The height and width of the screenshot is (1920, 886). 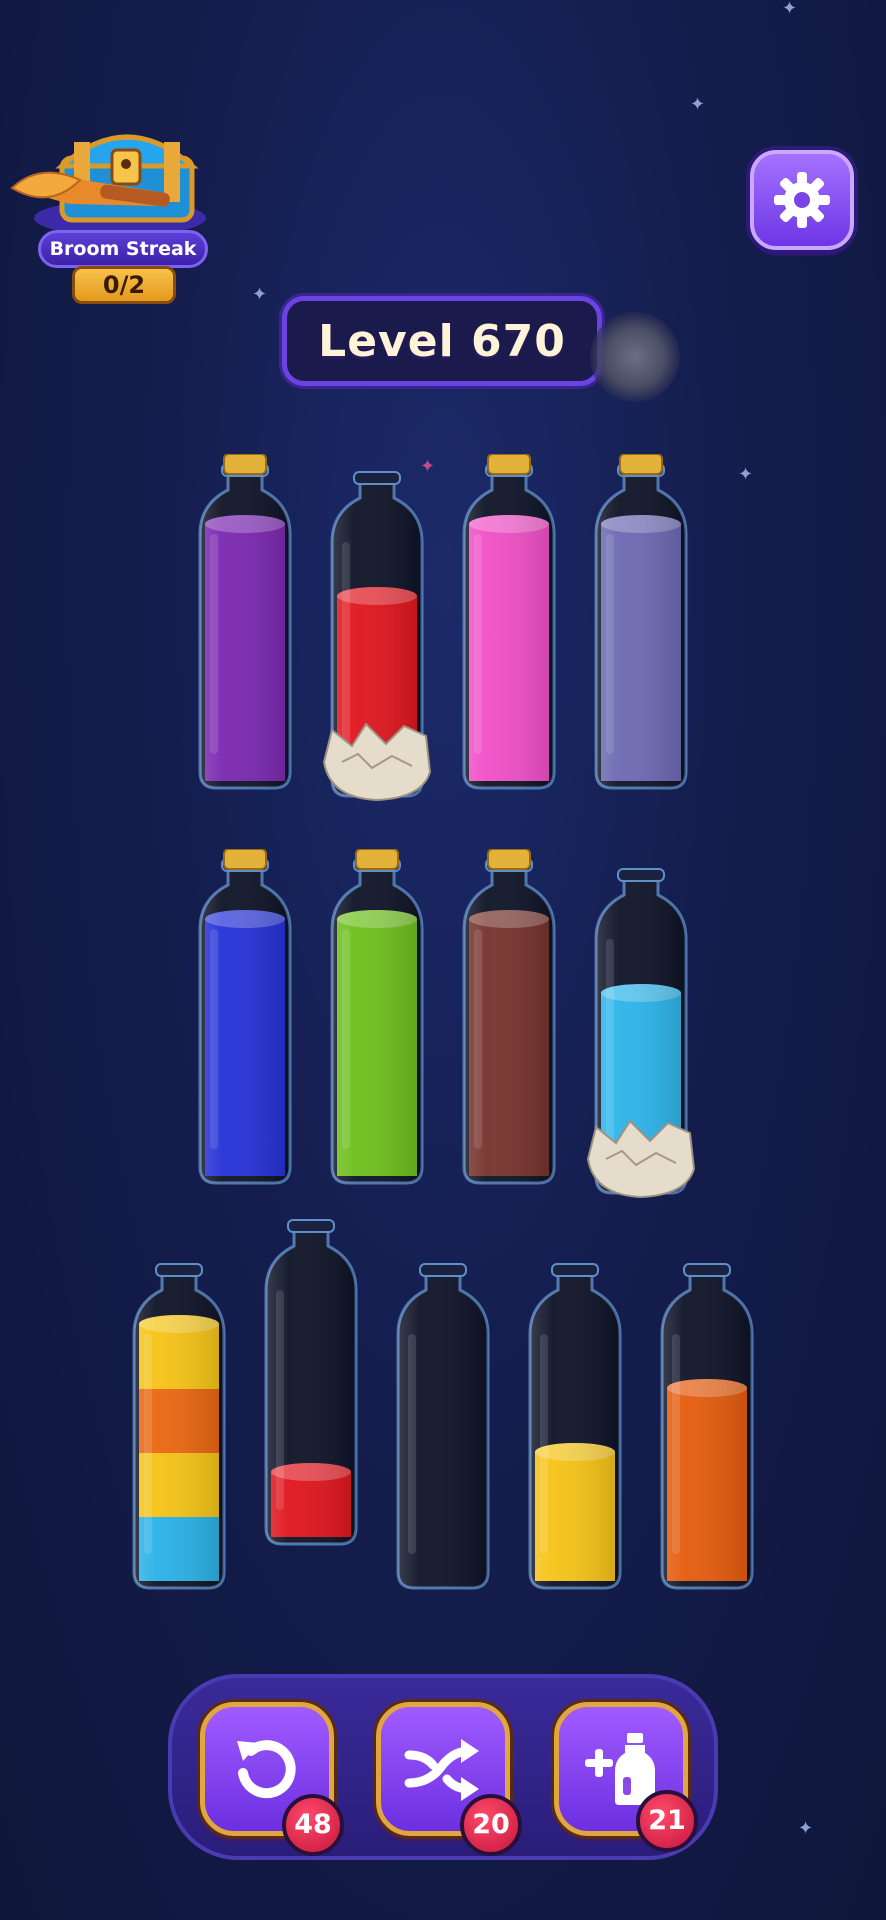 I want to click on broom-streak-badge: Broom Streak 0/2, so click(x=110, y=211).